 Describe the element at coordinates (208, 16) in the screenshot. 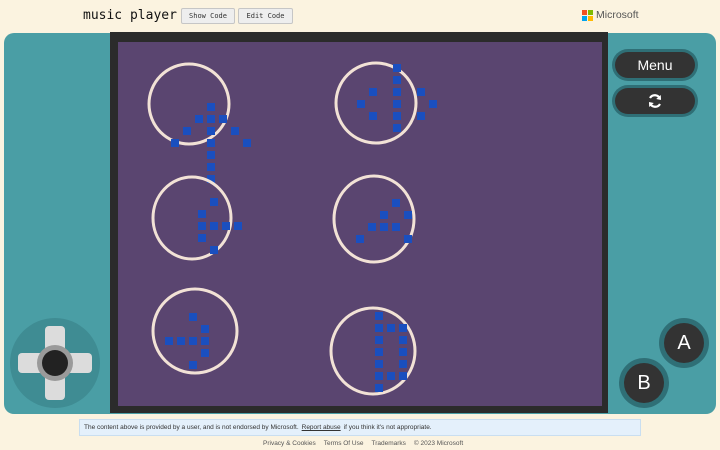

I see `show-code-button: Show Code` at that location.